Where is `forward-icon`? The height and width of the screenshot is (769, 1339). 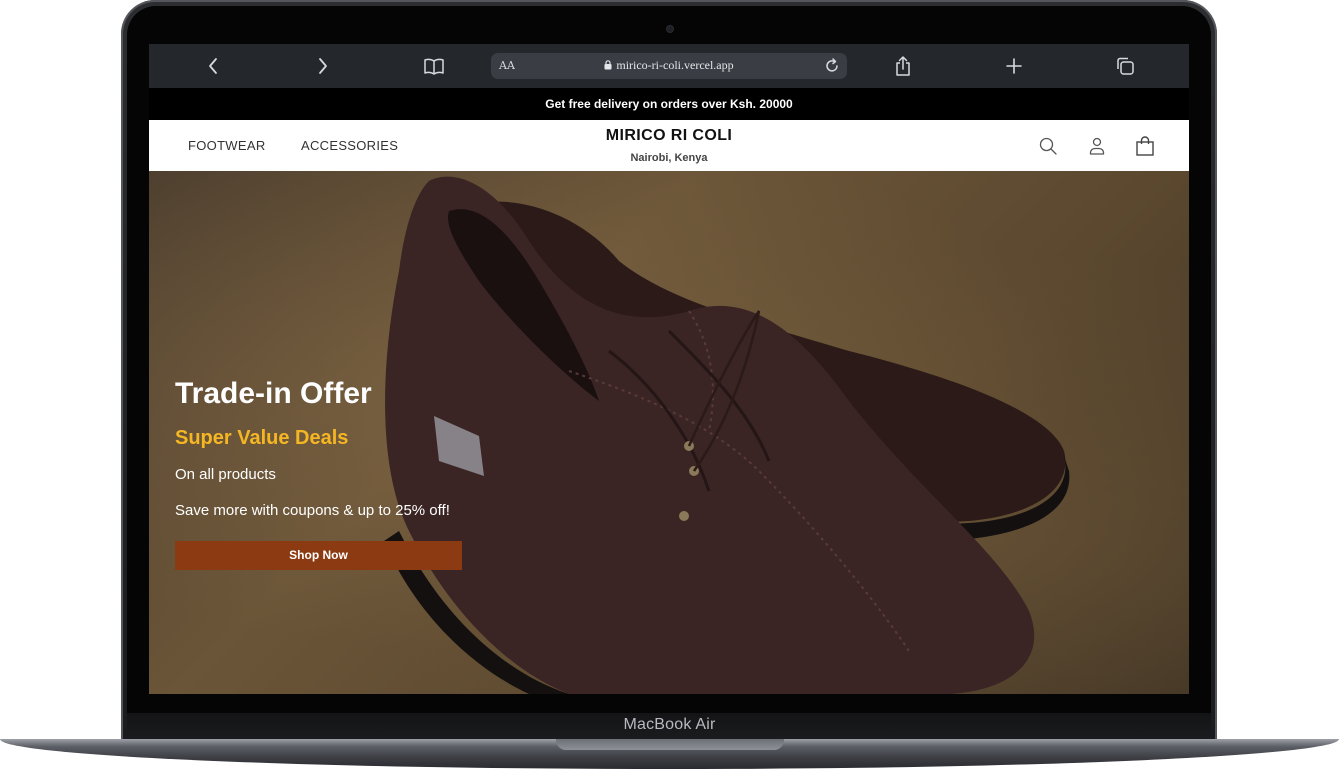 forward-icon is located at coordinates (323, 66).